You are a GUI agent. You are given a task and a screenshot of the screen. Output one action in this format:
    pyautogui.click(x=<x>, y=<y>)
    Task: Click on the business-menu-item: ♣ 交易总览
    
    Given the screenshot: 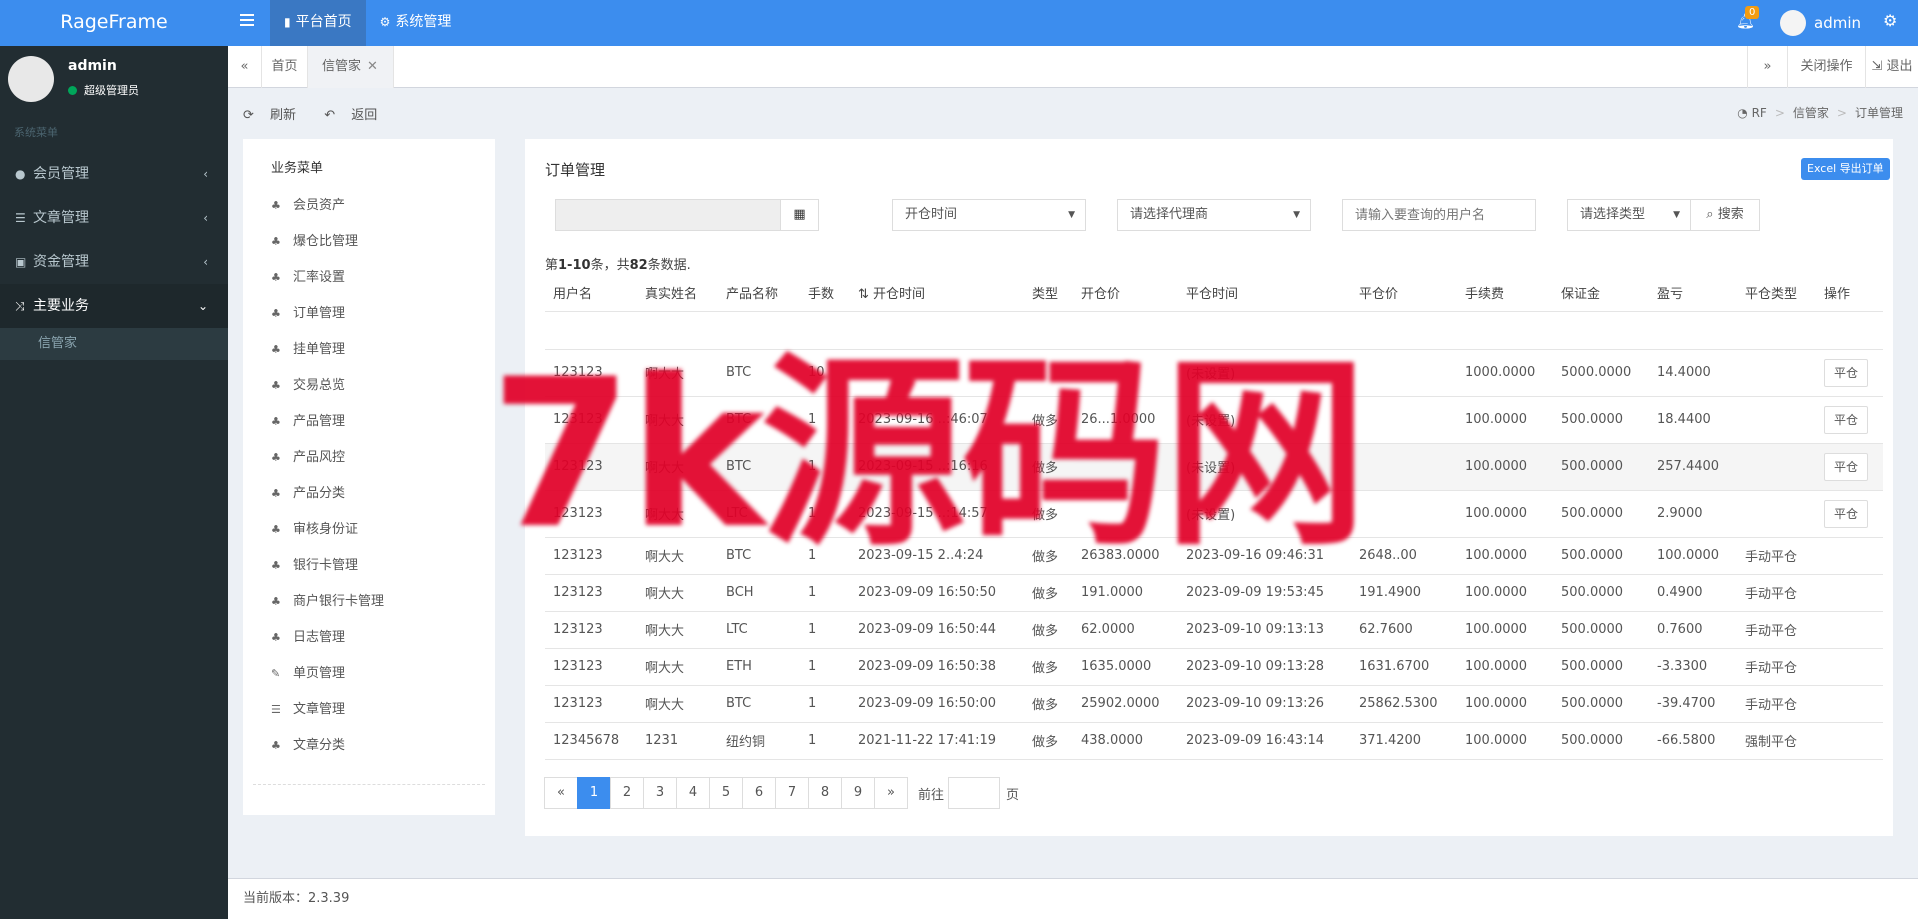 What is the action you would take?
    pyautogui.click(x=308, y=383)
    